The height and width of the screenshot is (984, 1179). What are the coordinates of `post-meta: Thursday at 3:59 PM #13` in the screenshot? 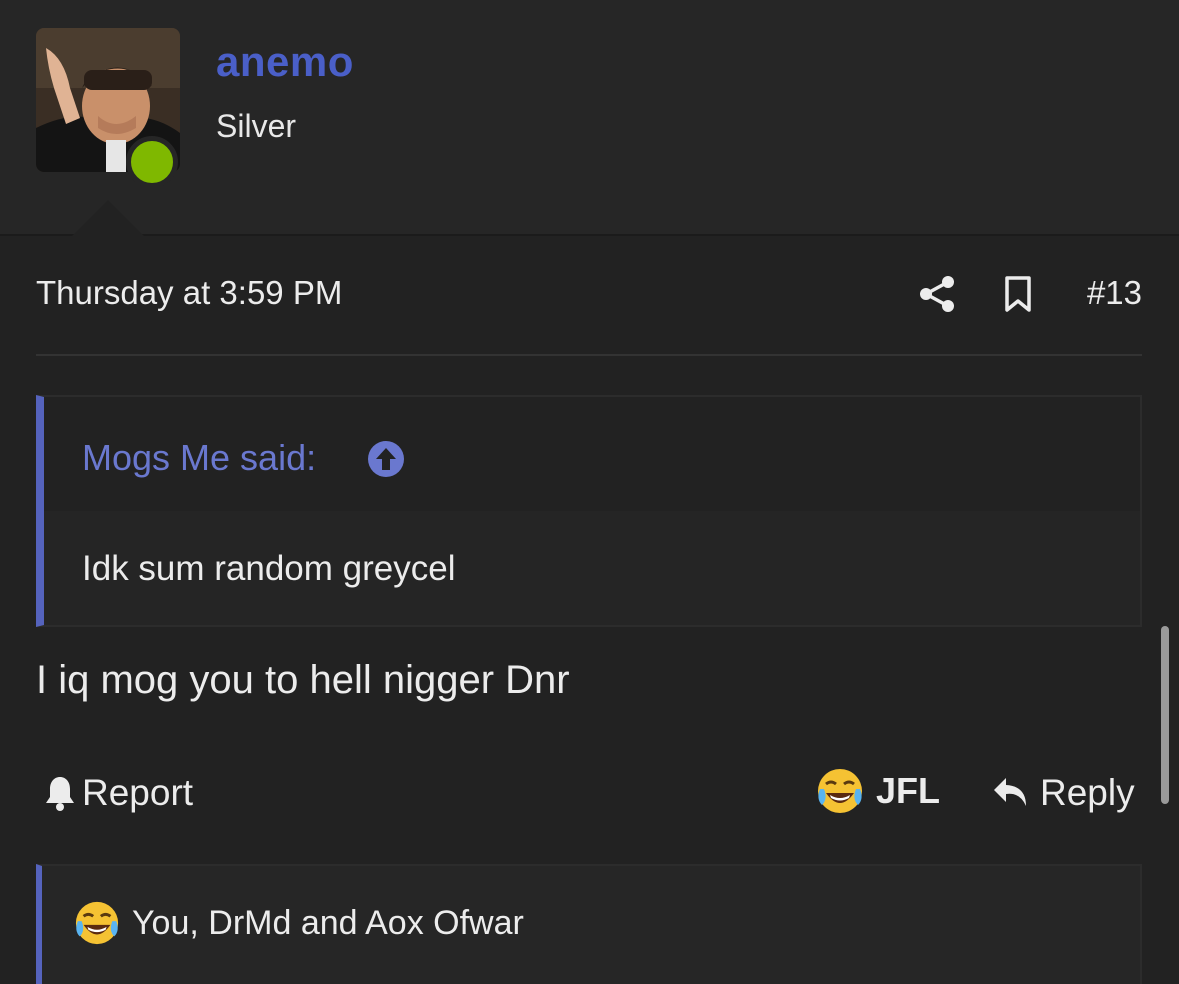 It's located at (589, 296).